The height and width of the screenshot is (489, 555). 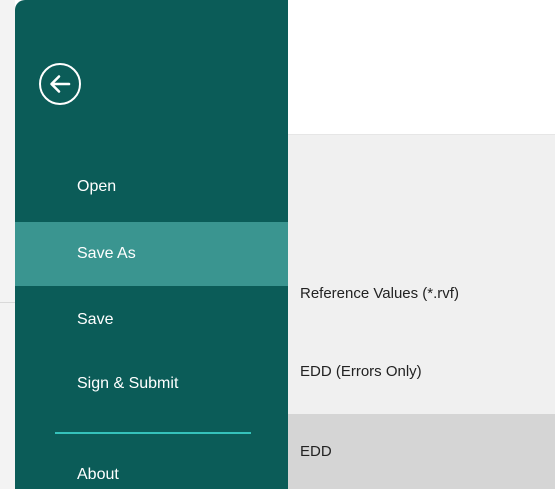 I want to click on menu-item-about: About, so click(x=151, y=466).